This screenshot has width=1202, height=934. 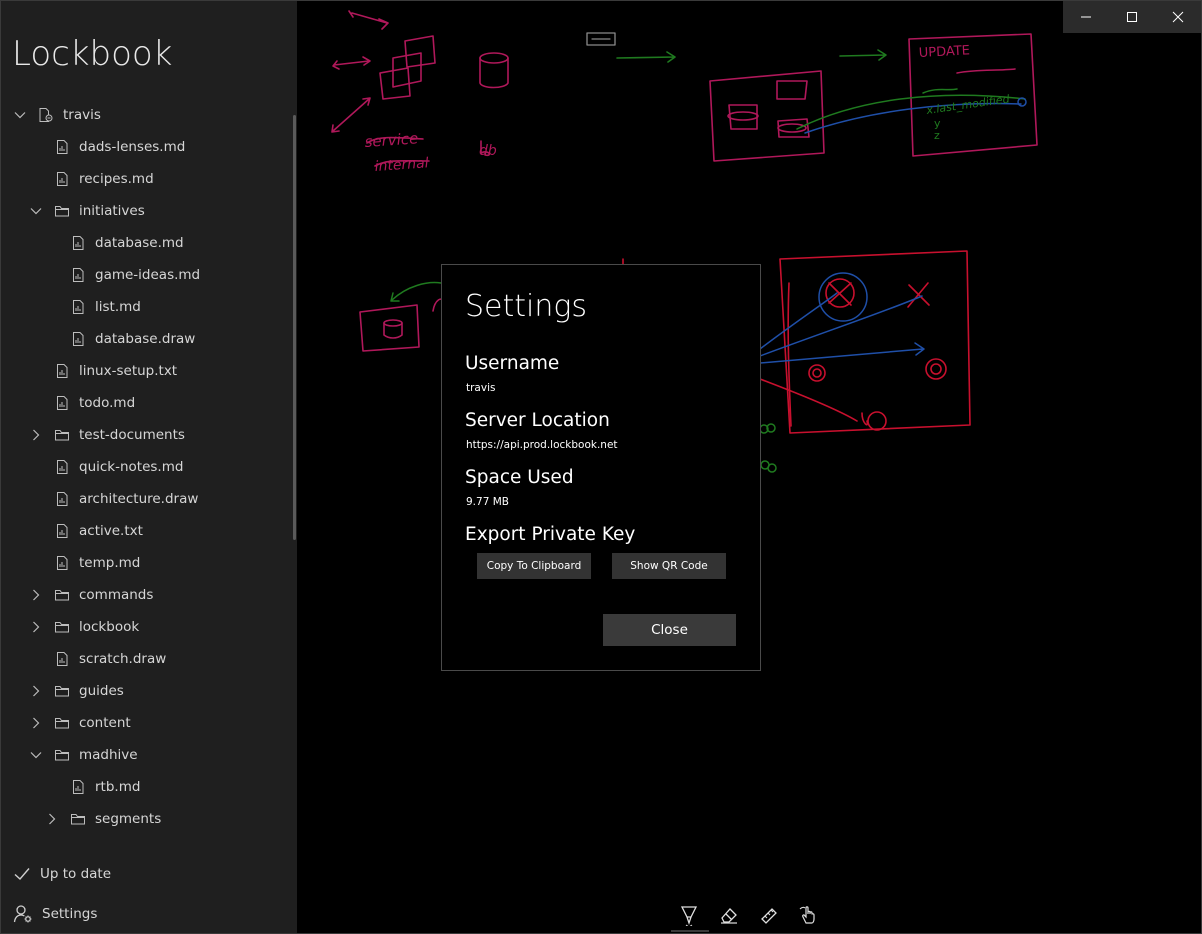 What do you see at coordinates (294, 327) in the screenshot?
I see `tree-scrollbar` at bounding box center [294, 327].